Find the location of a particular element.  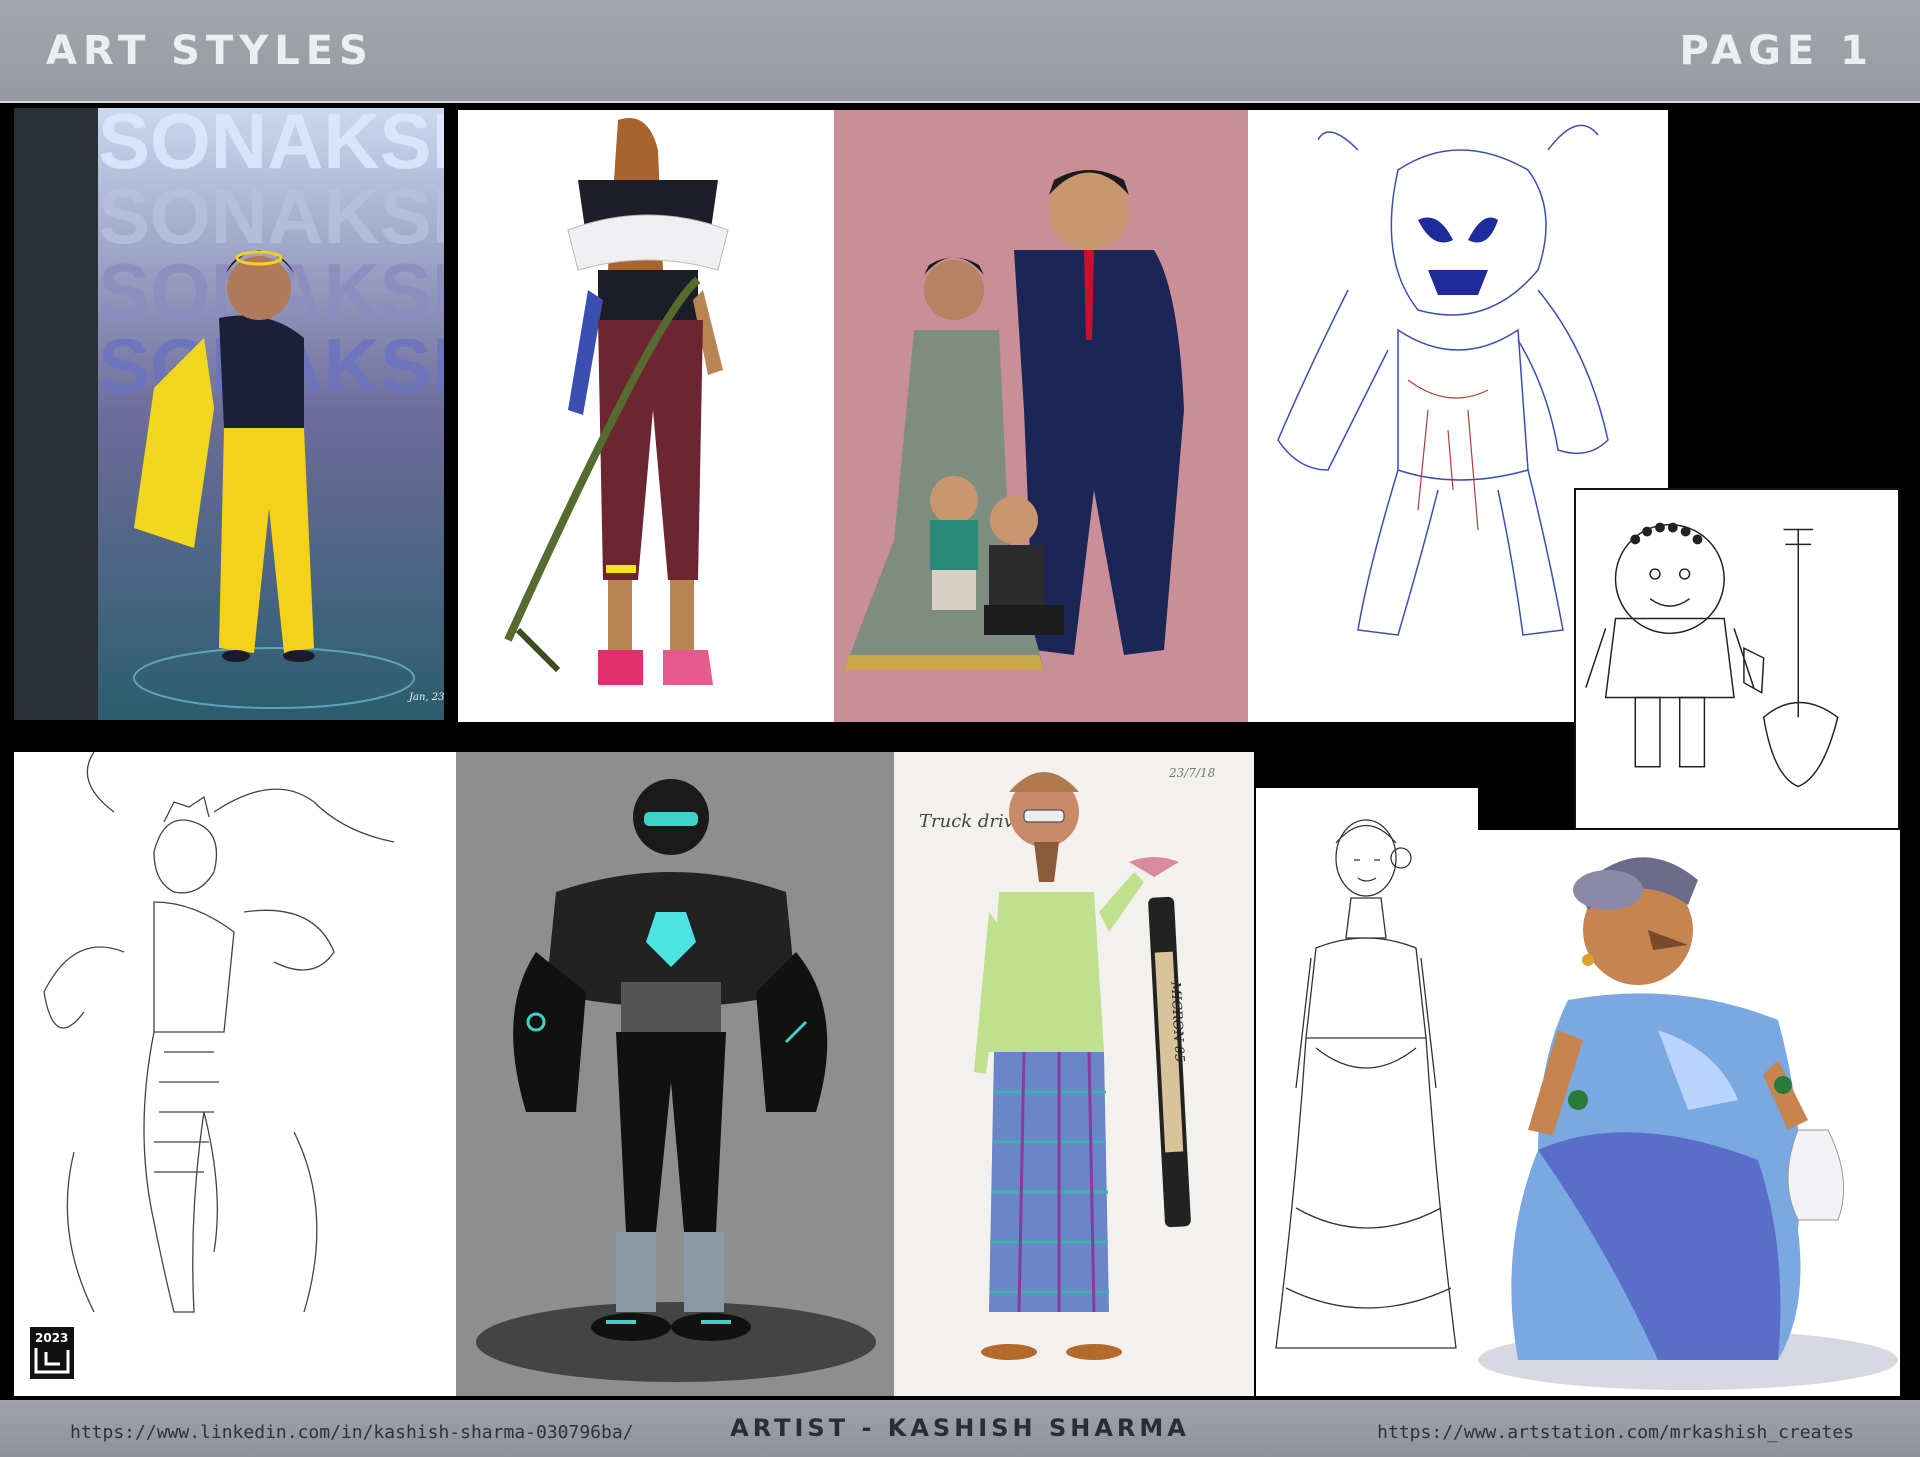

saree-woman-sketch-illustration is located at coordinates (1366, 1084).